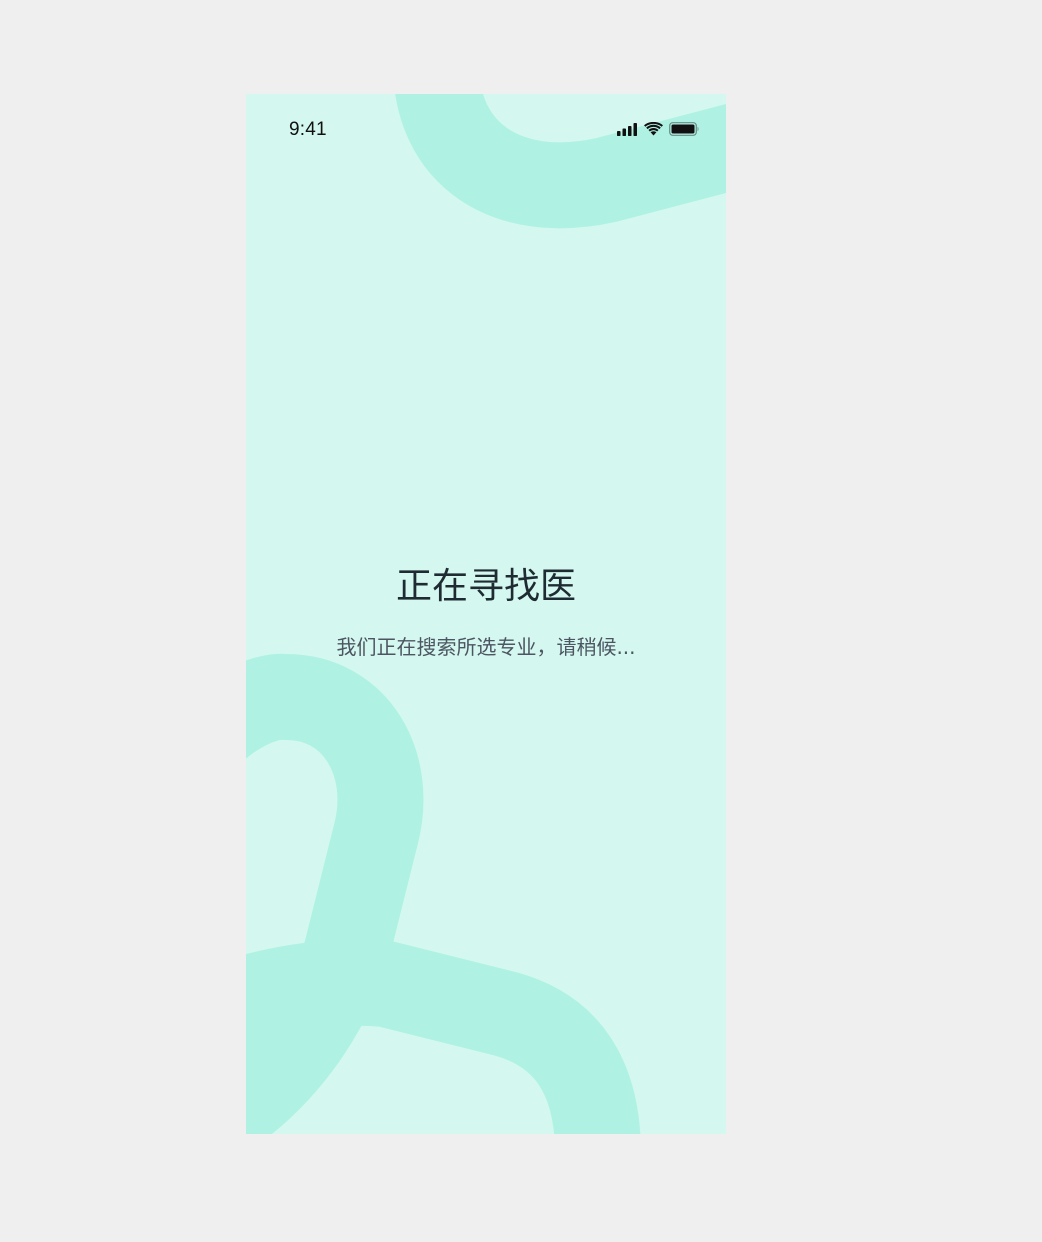 This screenshot has width=1042, height=1242. What do you see at coordinates (308, 129) in the screenshot?
I see `status-time: 9:41` at bounding box center [308, 129].